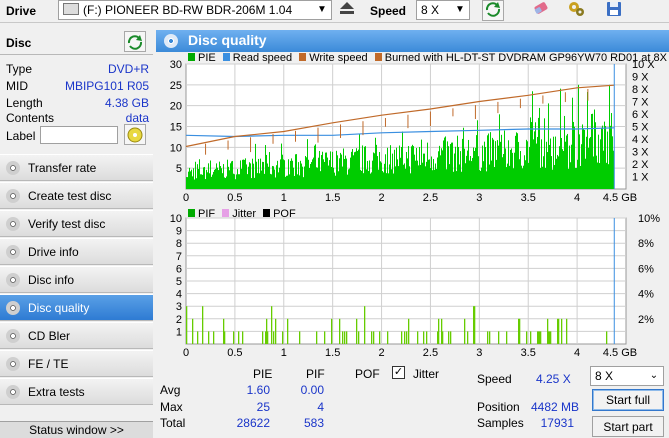  What do you see at coordinates (398, 372) in the screenshot?
I see `jitter-checkbox: ✓` at bounding box center [398, 372].